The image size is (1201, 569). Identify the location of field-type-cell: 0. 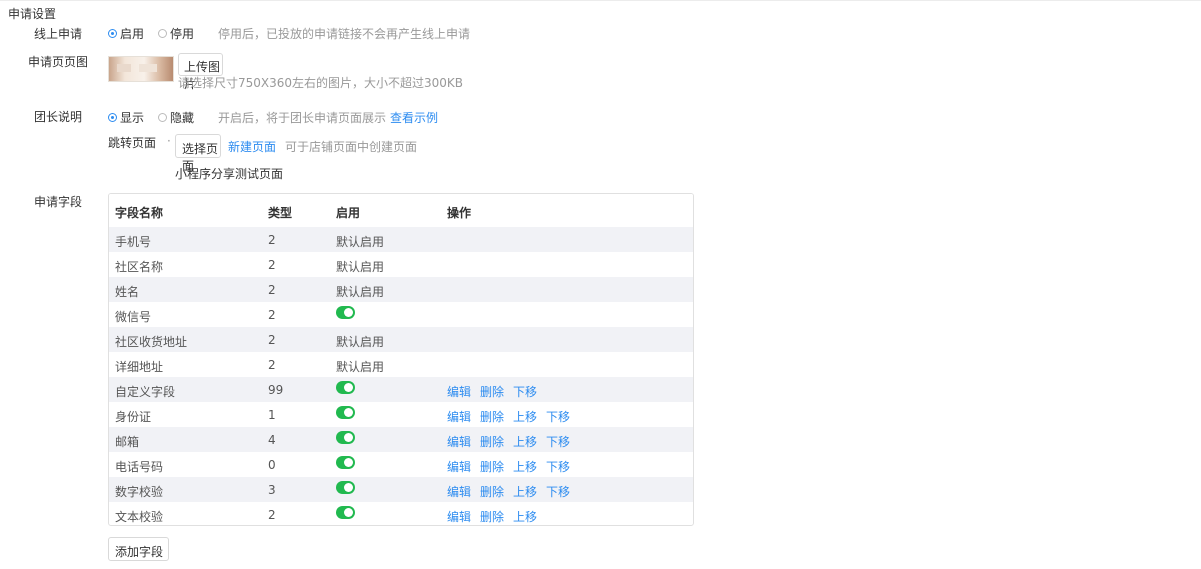
(272, 465).